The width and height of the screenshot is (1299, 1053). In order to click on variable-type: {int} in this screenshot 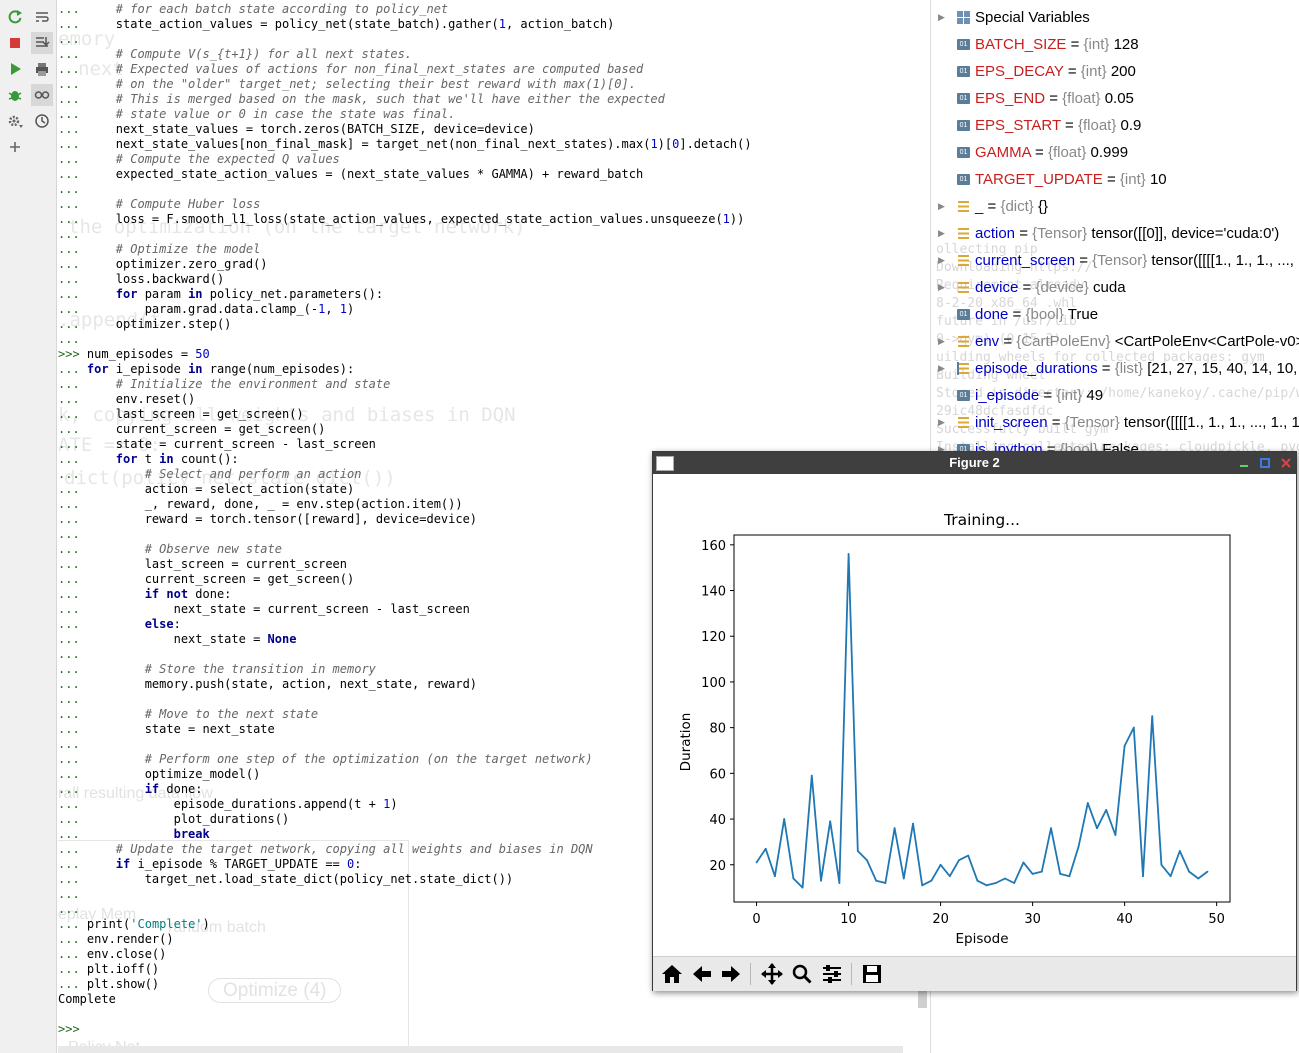, I will do `click(1096, 44)`.